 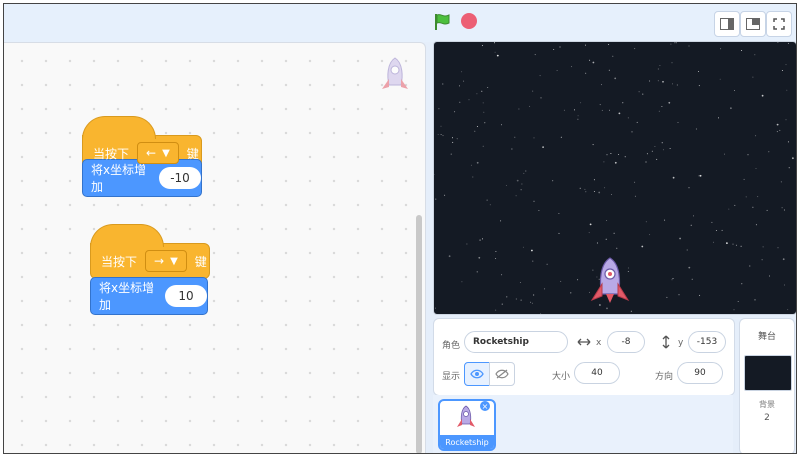 I want to click on when-key-pressed-block: 当按下 → ▼ 键, so click(x=150, y=251).